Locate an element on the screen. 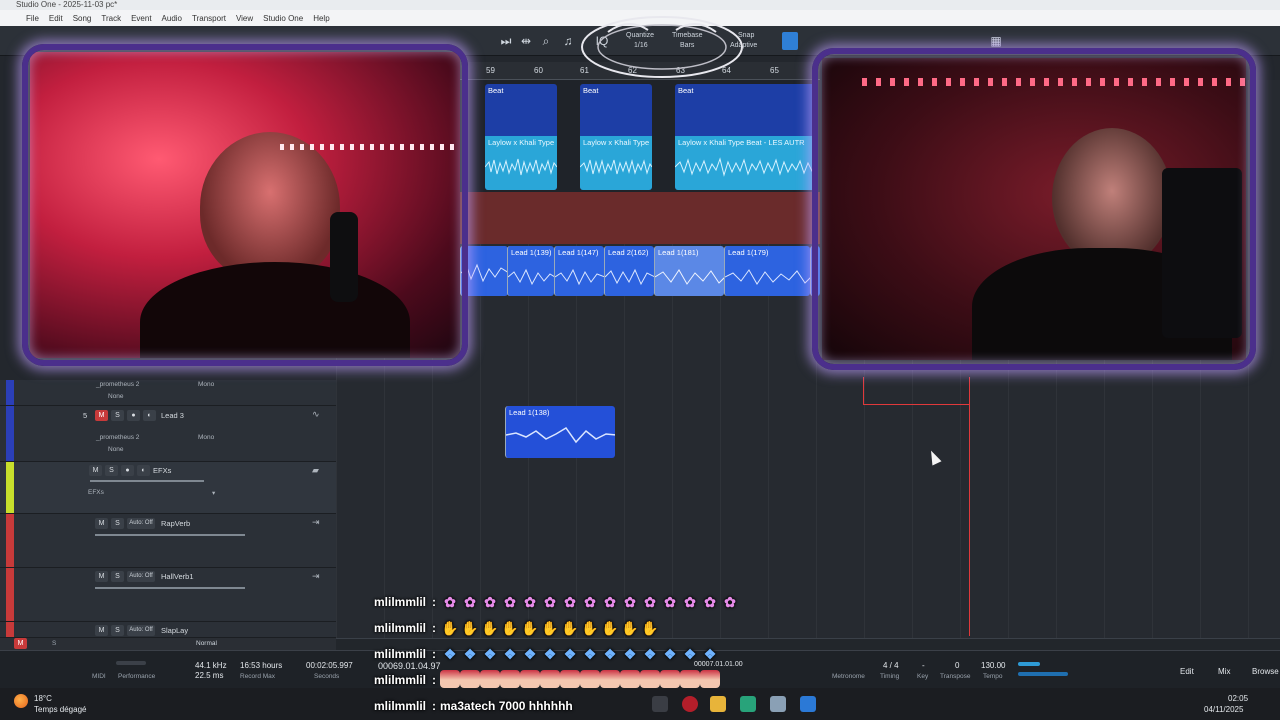 Image resolution: width=1280 pixels, height=720 pixels. track-name: HallVerb1 is located at coordinates (177, 576).